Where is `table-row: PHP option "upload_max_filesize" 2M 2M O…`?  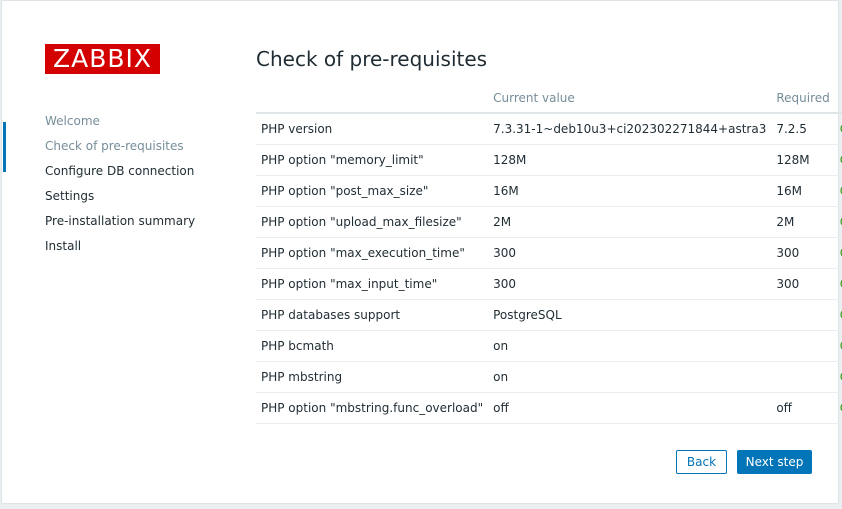 table-row: PHP option "upload_max_filesize" 2M 2M O… is located at coordinates (549, 222).